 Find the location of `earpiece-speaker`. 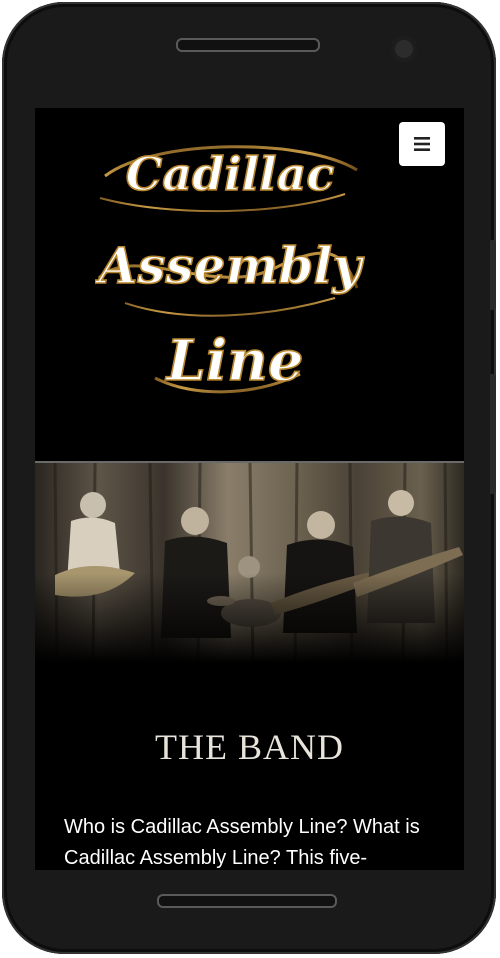

earpiece-speaker is located at coordinates (248, 45).